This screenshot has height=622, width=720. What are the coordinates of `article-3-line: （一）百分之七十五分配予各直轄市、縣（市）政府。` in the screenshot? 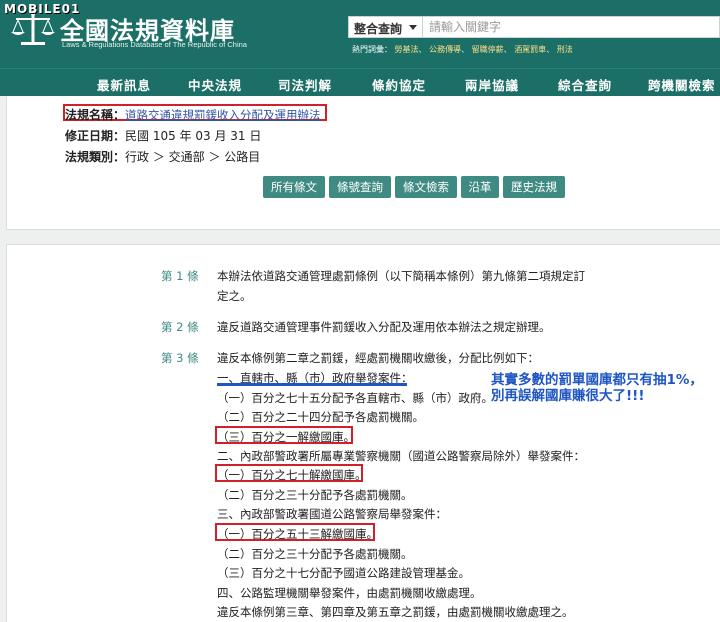 It's located at (355, 398).